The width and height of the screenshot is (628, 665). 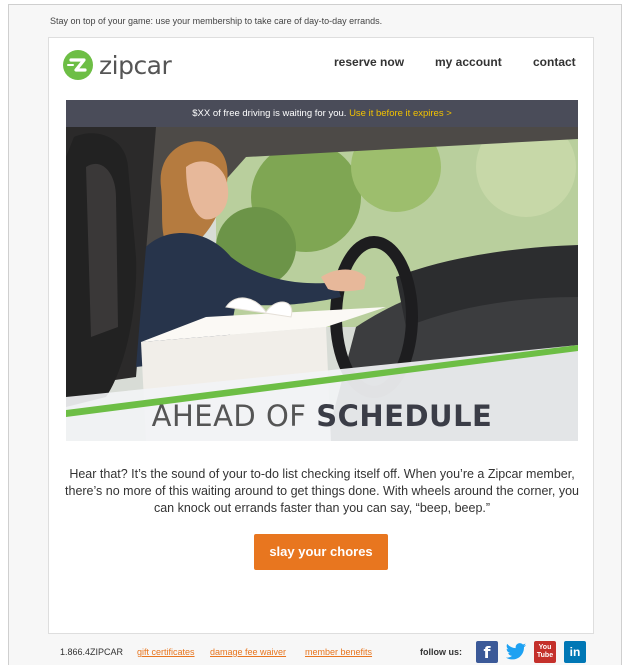 I want to click on twitter-icon, so click(x=516, y=652).